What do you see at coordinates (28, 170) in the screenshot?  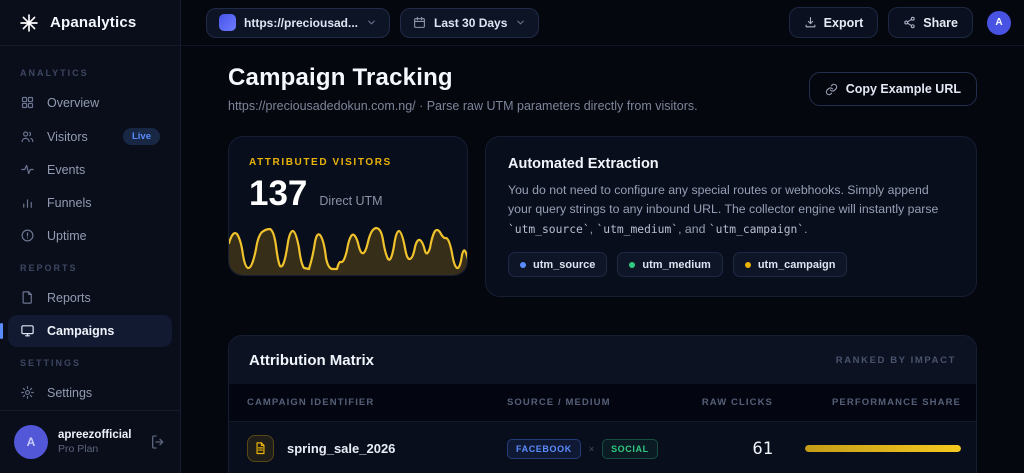 I see `activity-icon` at bounding box center [28, 170].